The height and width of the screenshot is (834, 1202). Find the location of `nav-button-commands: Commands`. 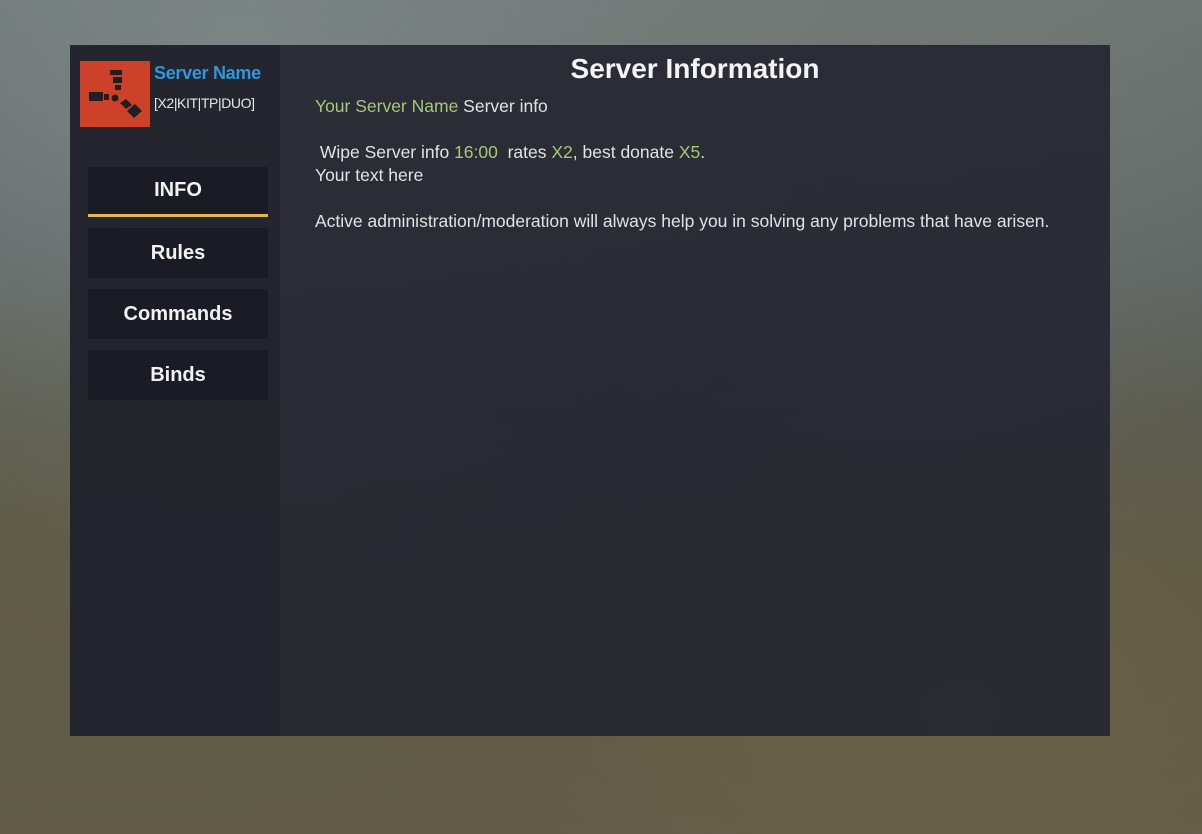

nav-button-commands: Commands is located at coordinates (178, 314).